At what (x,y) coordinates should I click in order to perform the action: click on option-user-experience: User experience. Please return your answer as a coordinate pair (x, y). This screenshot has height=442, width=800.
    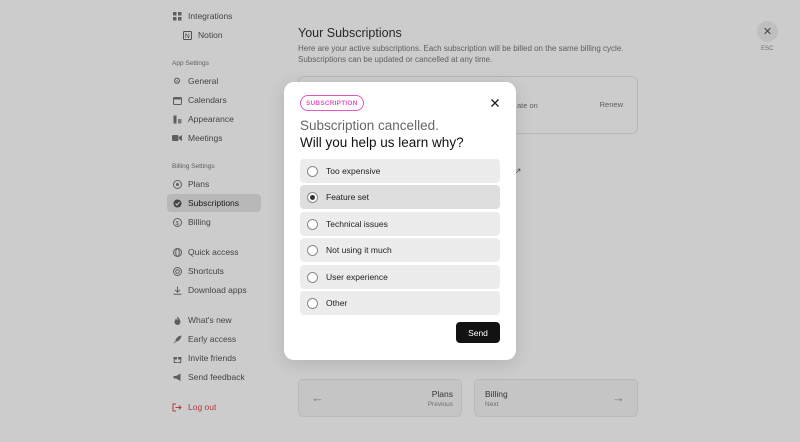
    Looking at the image, I should click on (400, 277).